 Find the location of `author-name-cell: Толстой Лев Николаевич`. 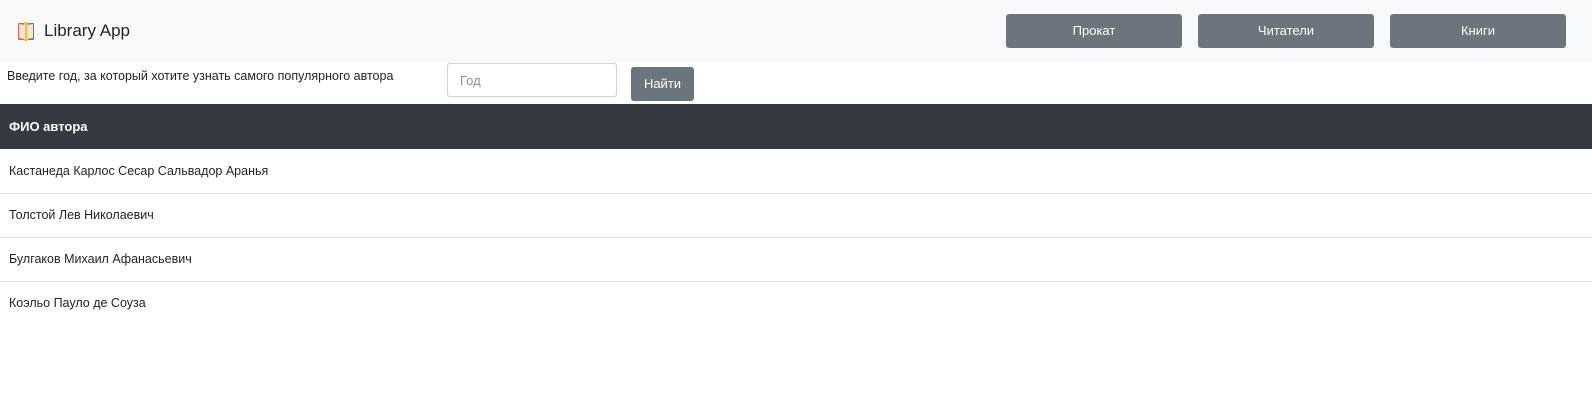

author-name-cell: Толстой Лев Николаевич is located at coordinates (796, 214).